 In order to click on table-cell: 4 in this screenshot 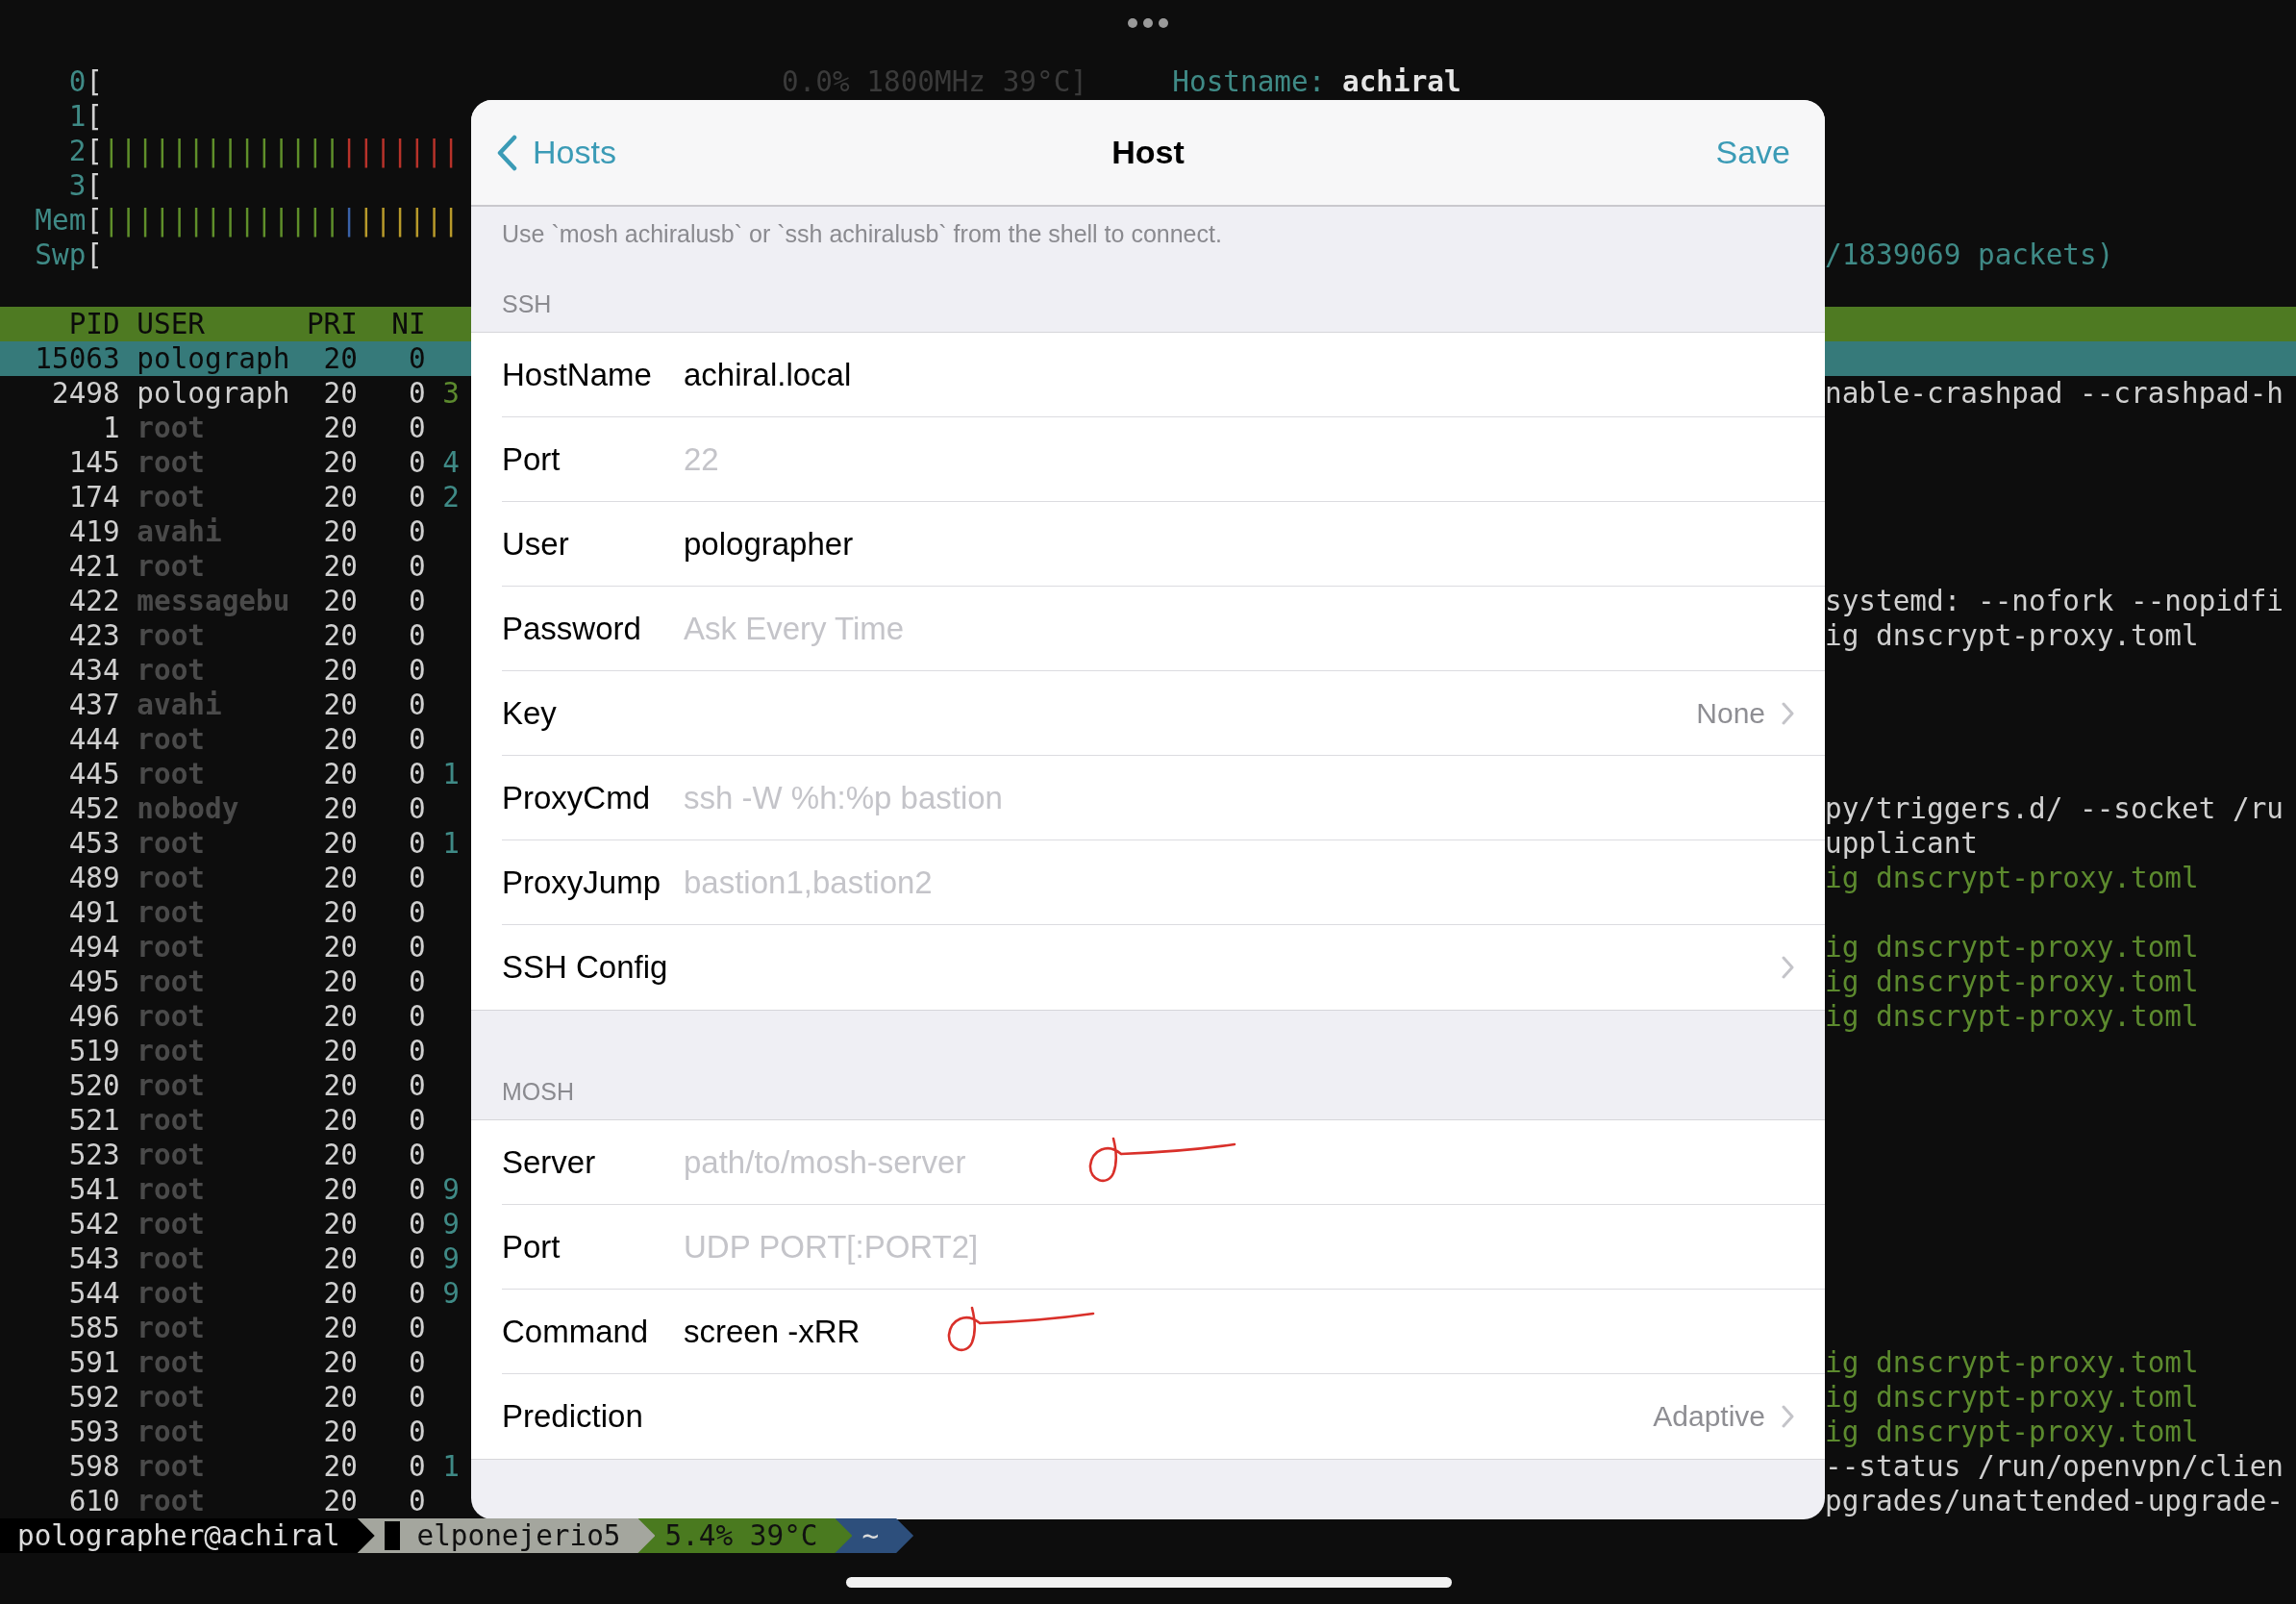, I will do `click(451, 462)`.